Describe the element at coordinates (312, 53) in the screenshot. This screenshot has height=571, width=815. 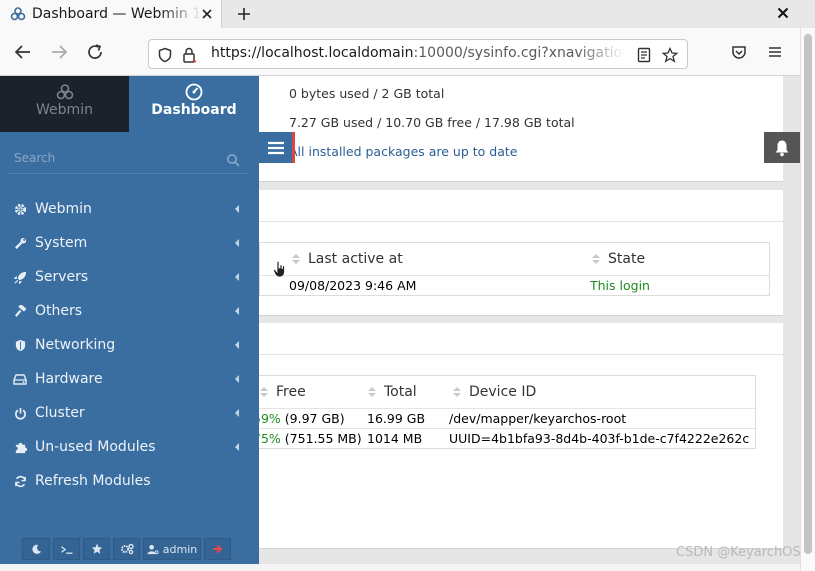
I see `url-host: https://localhost.localdomain` at that location.